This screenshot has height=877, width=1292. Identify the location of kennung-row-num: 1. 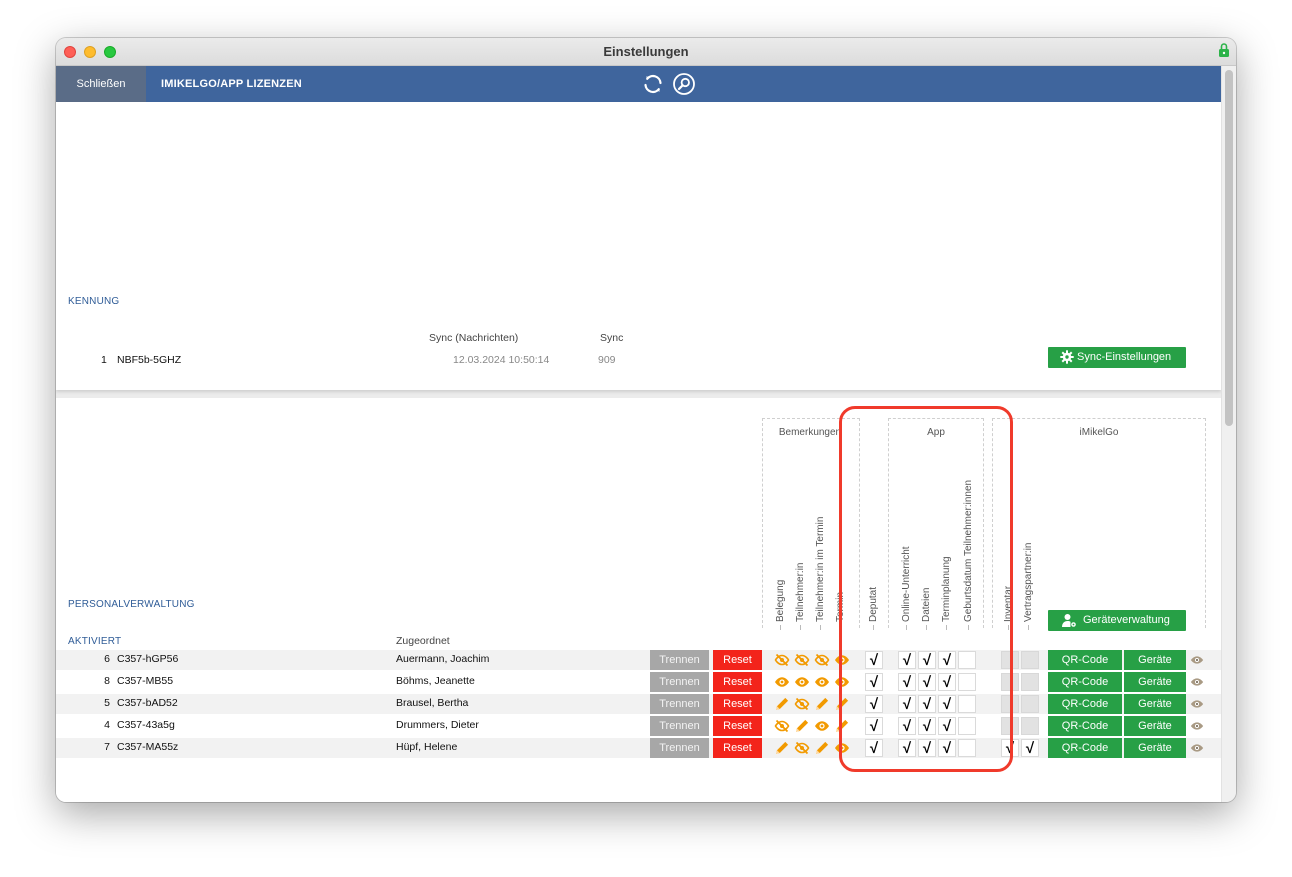
(104, 360).